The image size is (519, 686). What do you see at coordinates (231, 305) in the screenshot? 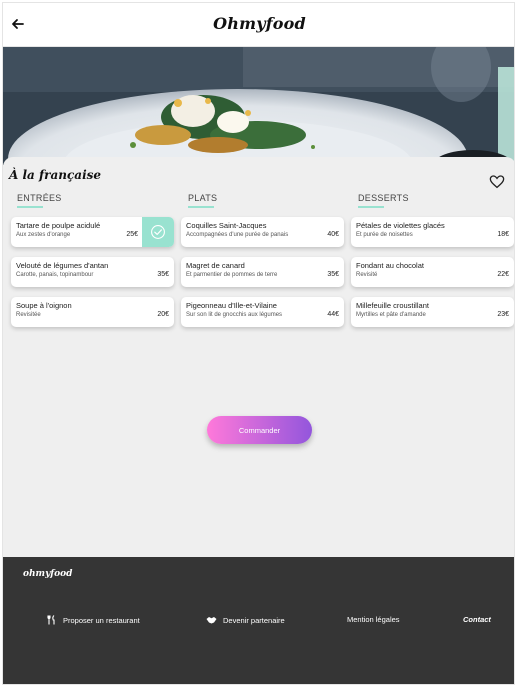
I see `dish-name: Pigeonneau d'Ille-et-Vilaine` at bounding box center [231, 305].